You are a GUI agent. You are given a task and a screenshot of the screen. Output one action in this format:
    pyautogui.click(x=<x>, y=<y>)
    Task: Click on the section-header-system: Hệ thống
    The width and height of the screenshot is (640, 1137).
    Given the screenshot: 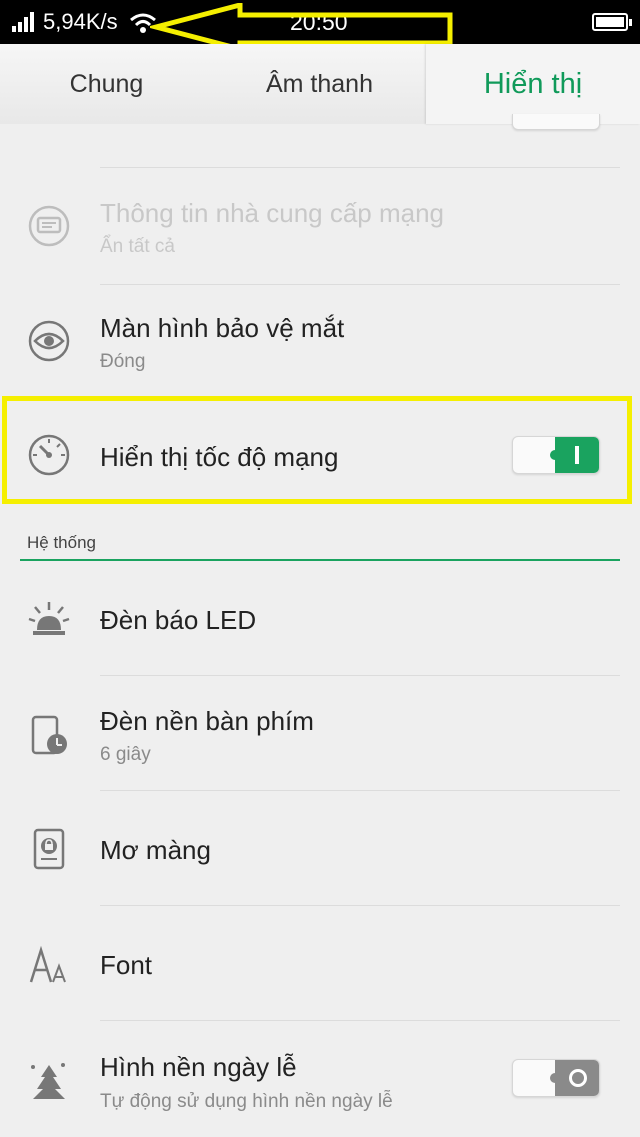 What is the action you would take?
    pyautogui.click(x=61, y=542)
    